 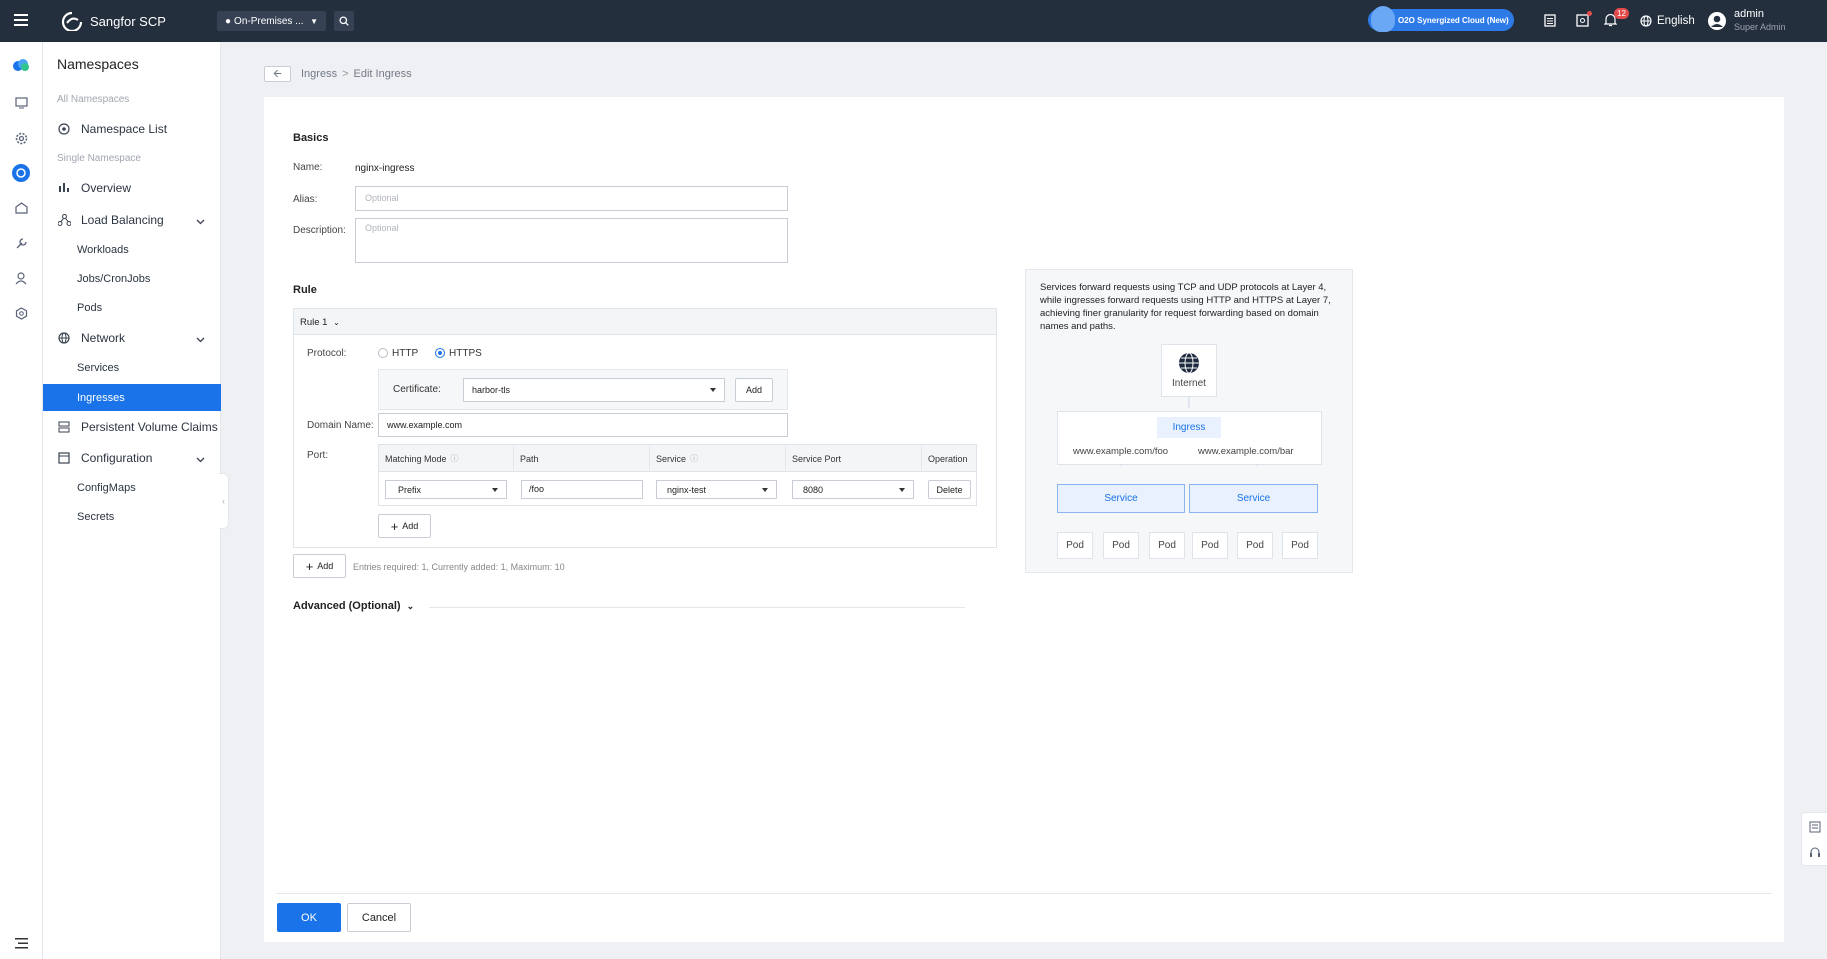 What do you see at coordinates (1717, 21) in the screenshot?
I see `avatar-icon` at bounding box center [1717, 21].